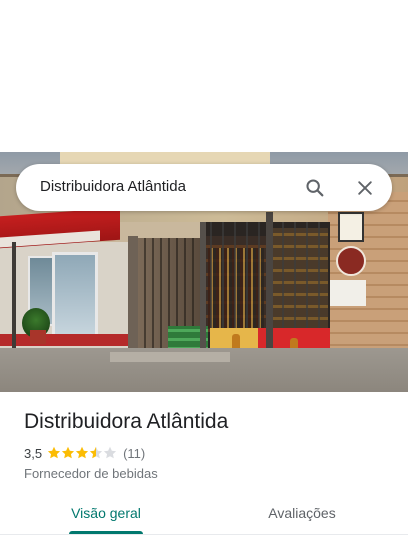 The height and width of the screenshot is (544, 408). What do you see at coordinates (204, 187) in the screenshot?
I see `search-bar: Distribuidora Atlântida` at bounding box center [204, 187].